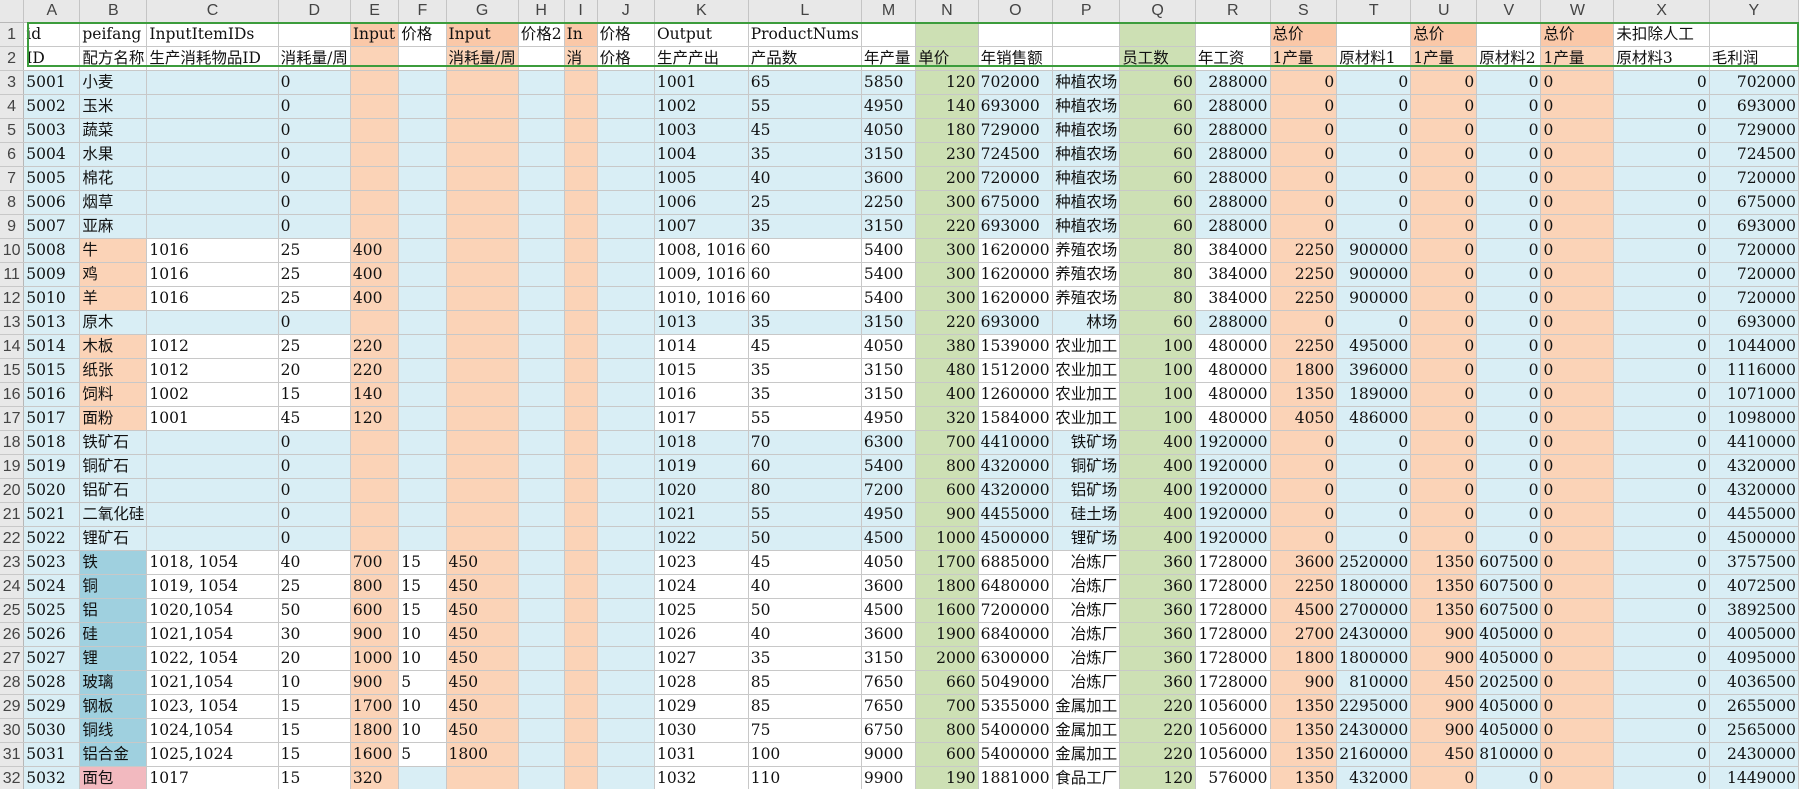 The height and width of the screenshot is (789, 1799). What do you see at coordinates (889, 34) in the screenshot?
I see `cell-m1` at bounding box center [889, 34].